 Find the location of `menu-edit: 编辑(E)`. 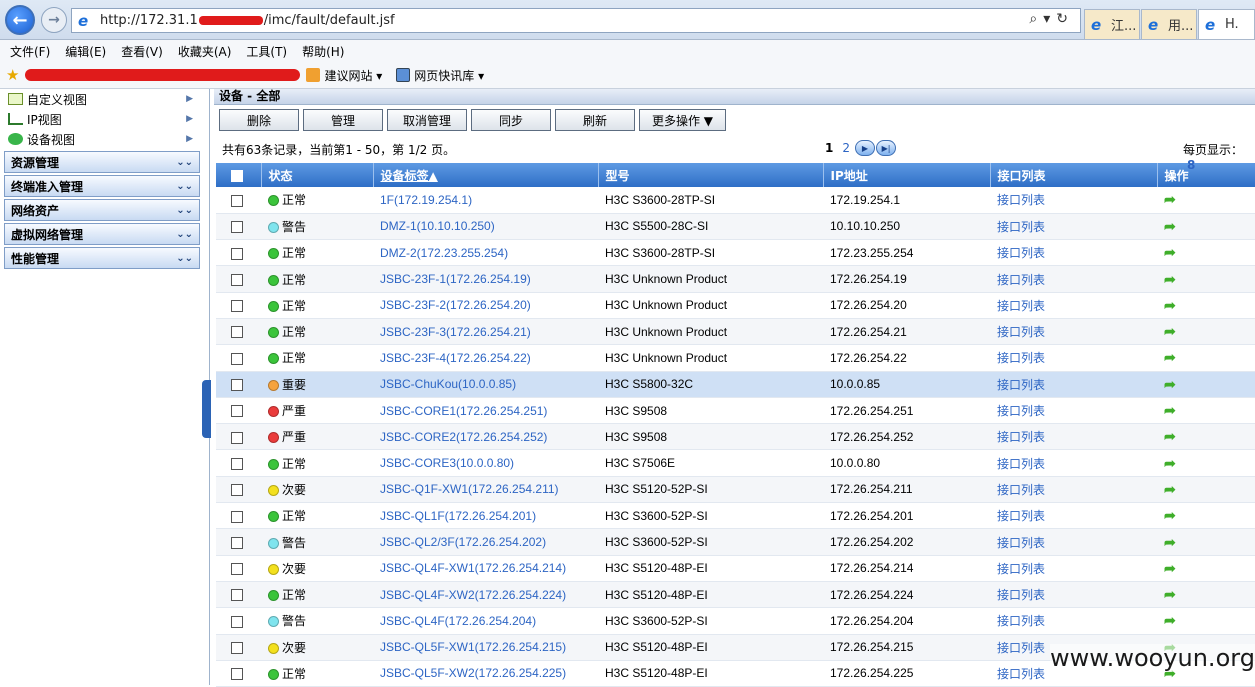

menu-edit: 编辑(E) is located at coordinates (85, 51).